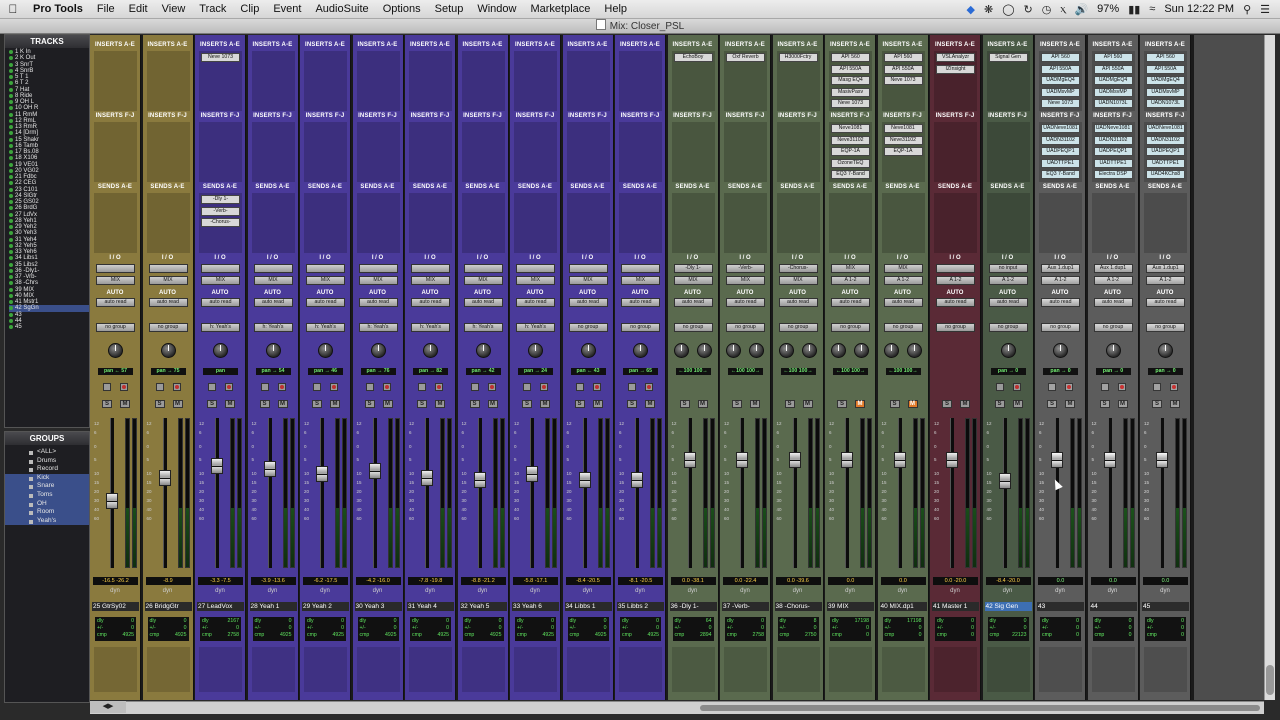 Image resolution: width=1280 pixels, height=720 pixels. Describe the element at coordinates (50, 452) in the screenshot. I see `group-list-item: <ALL>` at that location.